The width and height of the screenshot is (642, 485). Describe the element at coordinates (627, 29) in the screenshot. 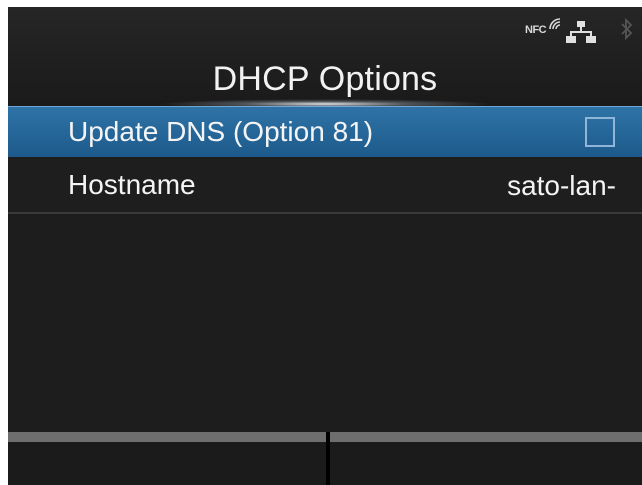

I see `bluetooth-icon` at that location.